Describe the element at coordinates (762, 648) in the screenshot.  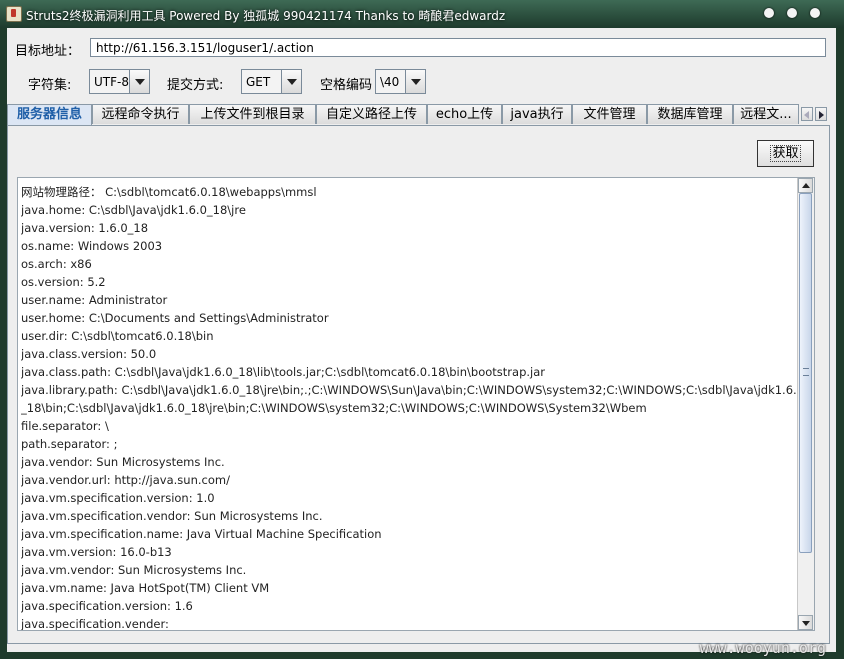
I see `watermark: www.wooyun.org` at that location.